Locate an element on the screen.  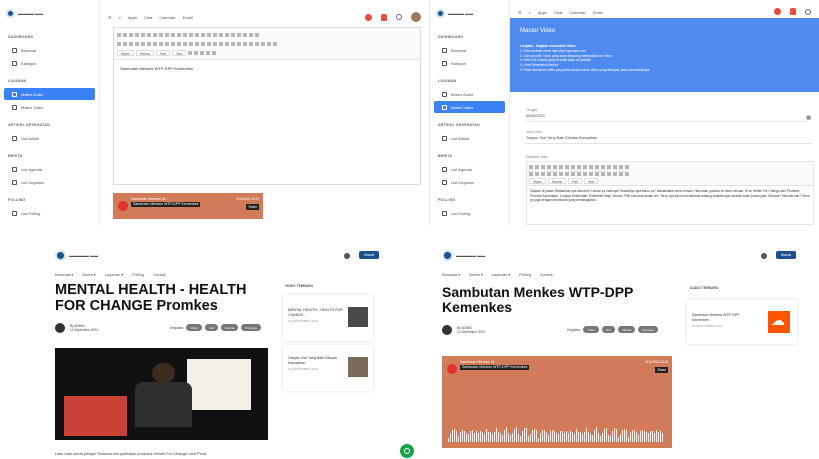
outdent-icon is located at coordinates (173, 43).